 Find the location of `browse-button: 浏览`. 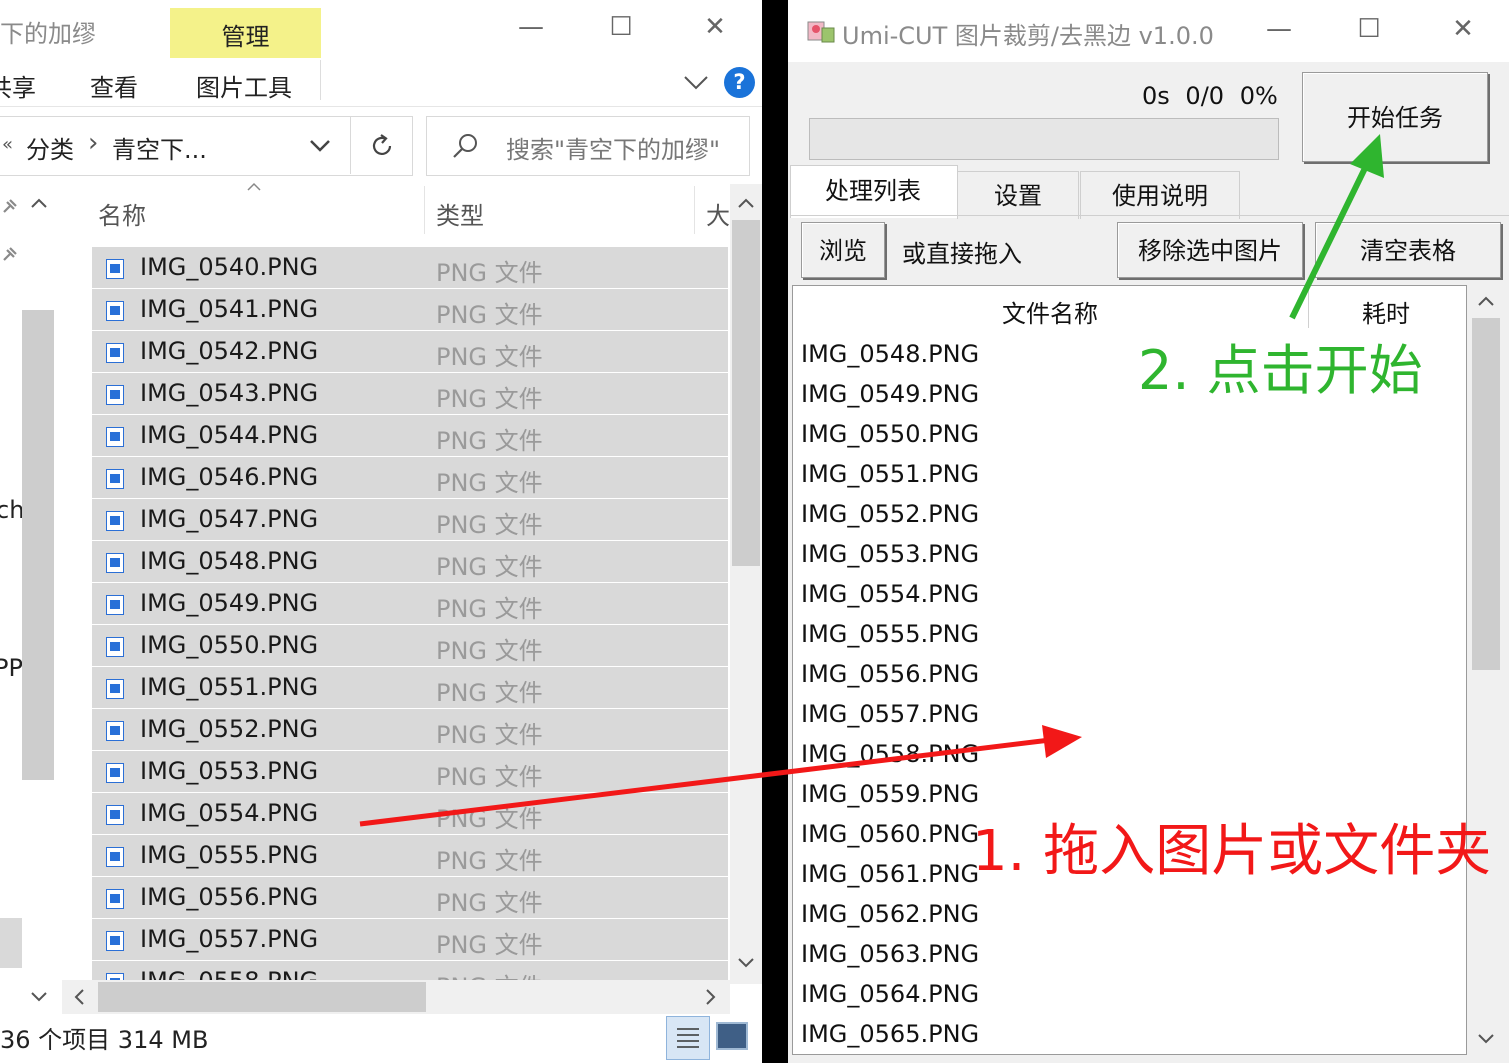

browse-button: 浏览 is located at coordinates (843, 250).